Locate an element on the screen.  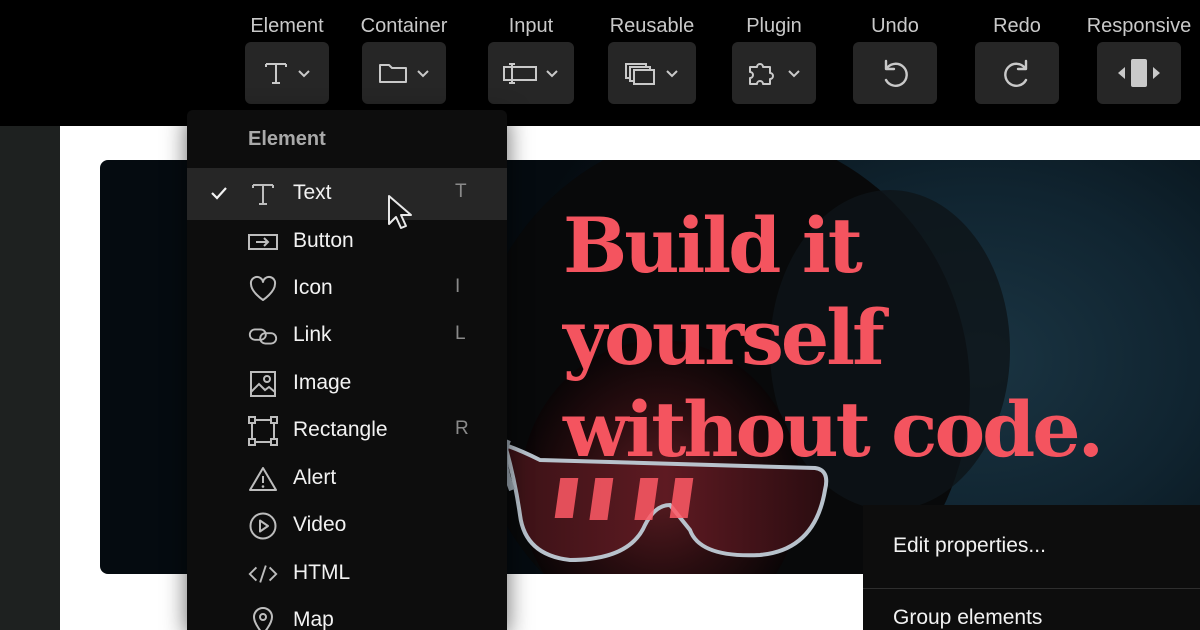
menu-item-label: Map is located at coordinates (313, 619).